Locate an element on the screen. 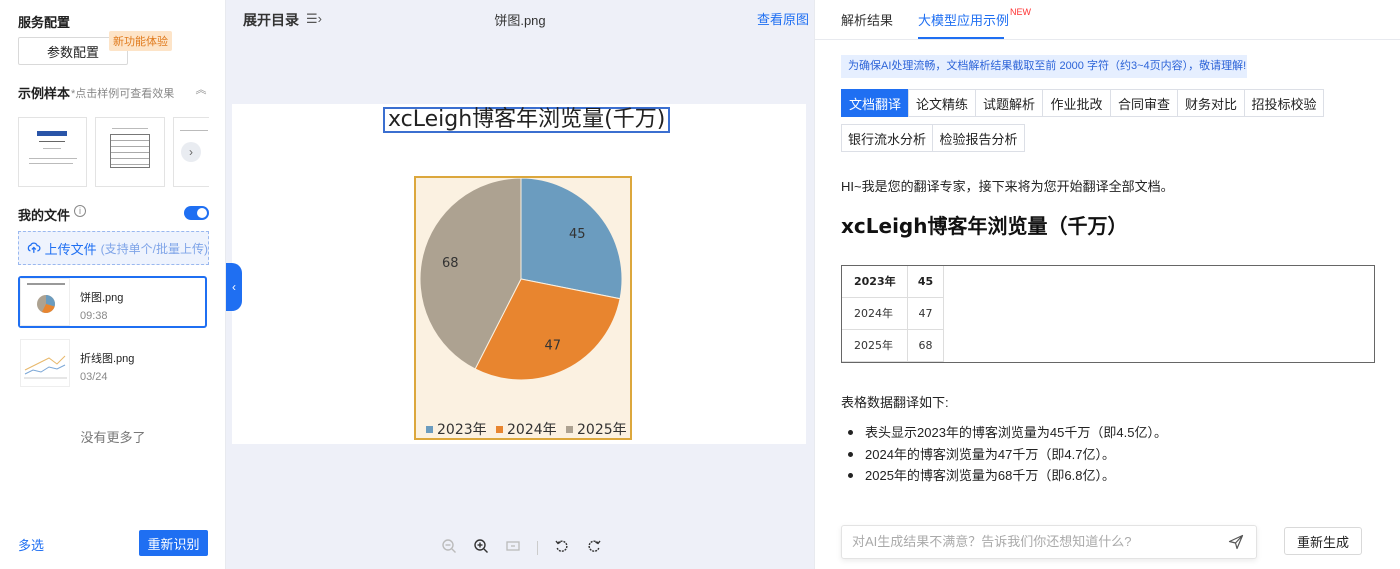  list-item: 表头显示2023年的博客浏览量为45千万（即4.5亿）。 is located at coordinates (1004, 435).